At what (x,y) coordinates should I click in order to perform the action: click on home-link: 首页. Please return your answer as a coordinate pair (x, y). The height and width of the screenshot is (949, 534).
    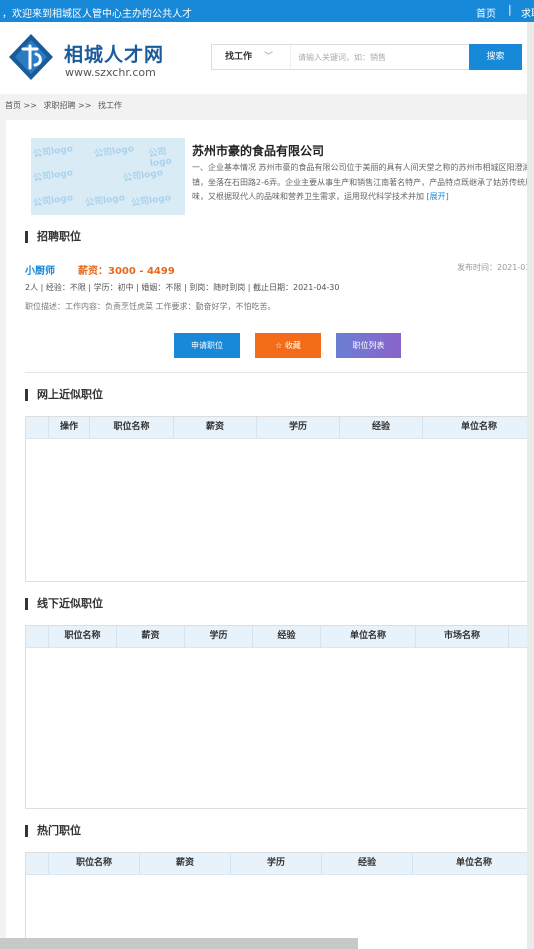
    Looking at the image, I should click on (486, 12).